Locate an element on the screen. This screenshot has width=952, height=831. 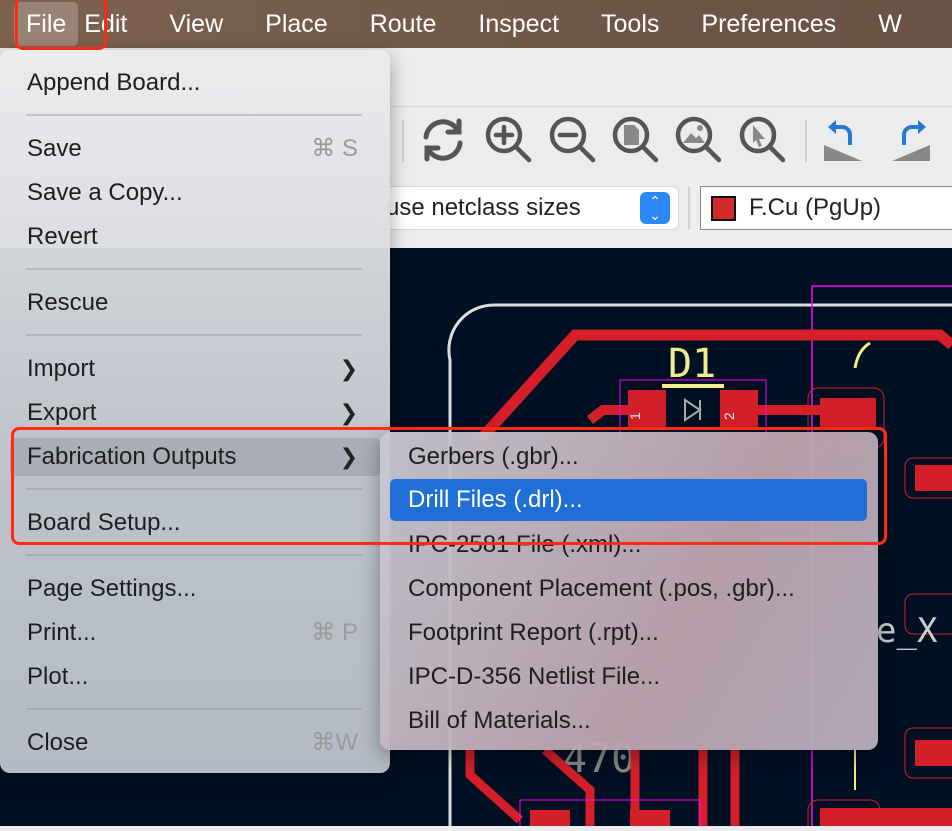
ref-d1: D1 is located at coordinates (692, 364).